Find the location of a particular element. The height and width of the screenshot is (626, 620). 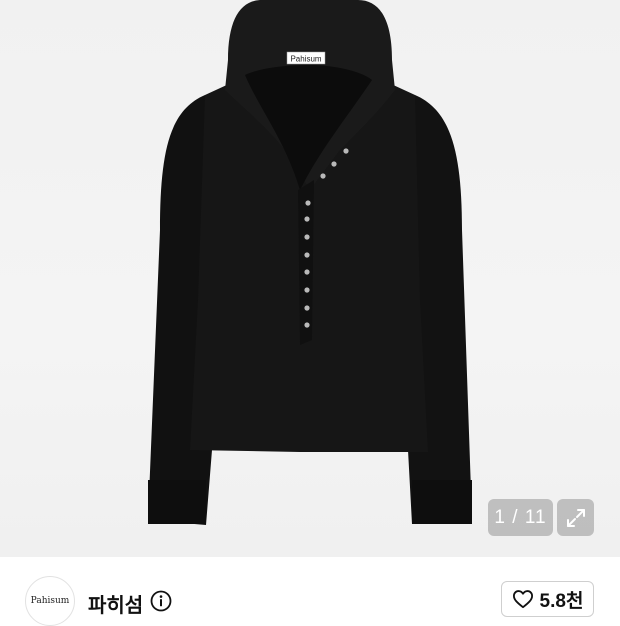

like-button: 5.8천 is located at coordinates (547, 599).